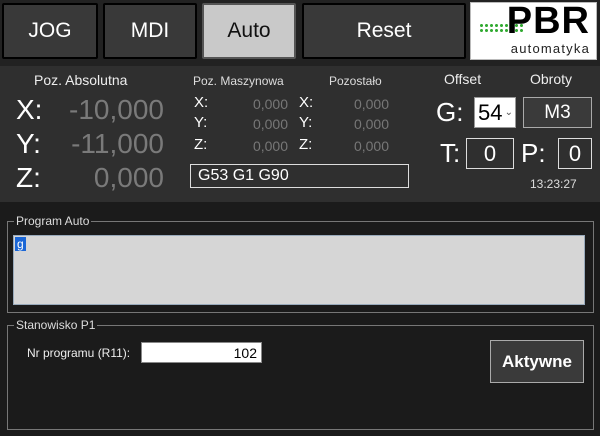 This screenshot has height=436, width=600. What do you see at coordinates (463, 79) in the screenshot?
I see `offset-header: Offset` at bounding box center [463, 79].